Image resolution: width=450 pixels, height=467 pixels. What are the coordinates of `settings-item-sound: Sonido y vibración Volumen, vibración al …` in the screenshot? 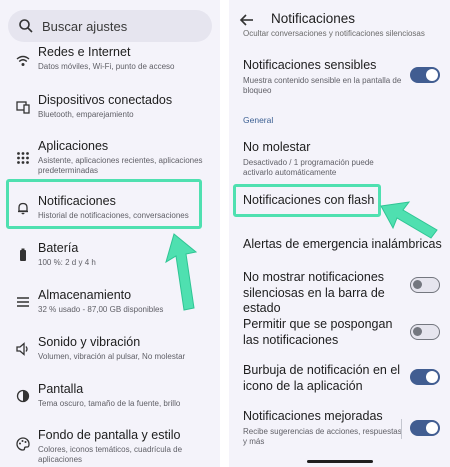 It's located at (110, 350).